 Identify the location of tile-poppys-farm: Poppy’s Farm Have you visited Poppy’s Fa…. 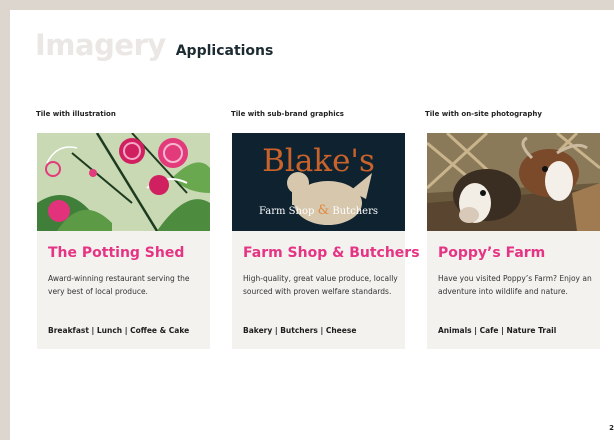
(513, 241).